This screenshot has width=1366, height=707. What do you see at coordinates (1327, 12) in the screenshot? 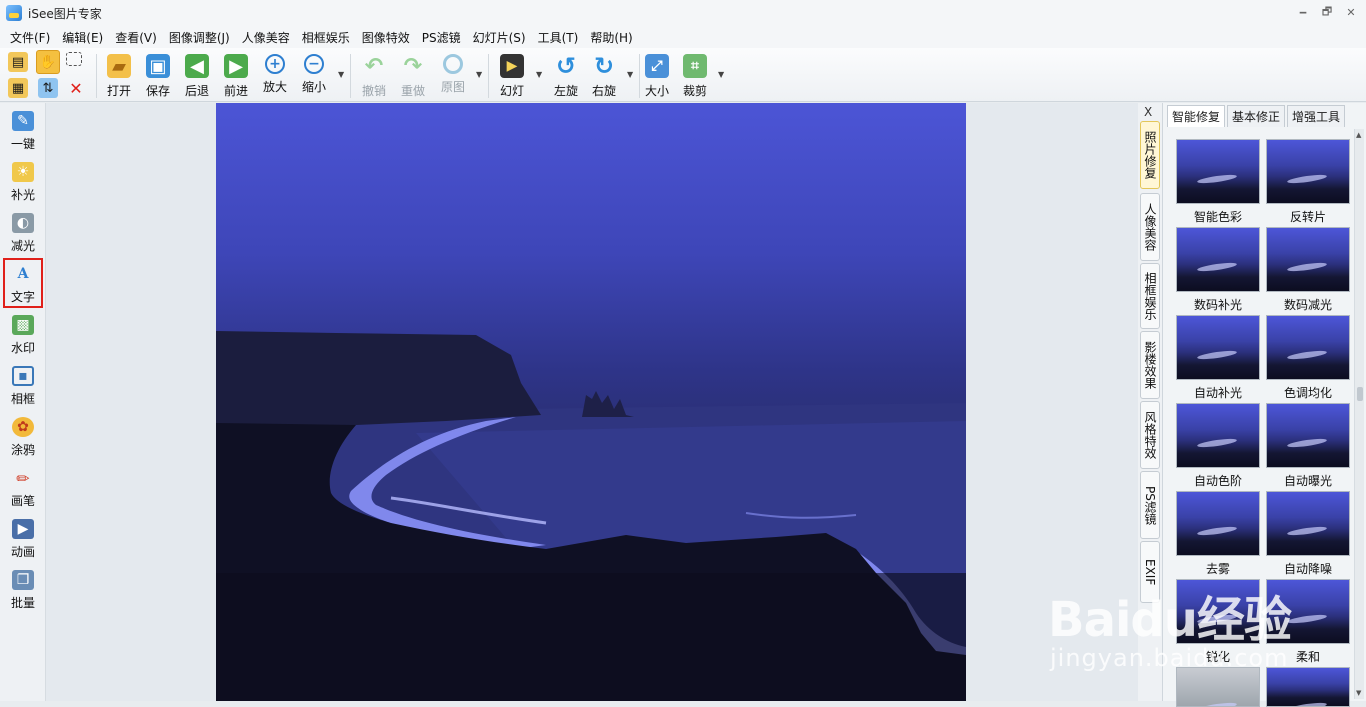
I see `maximize-button: 🗗` at bounding box center [1327, 12].